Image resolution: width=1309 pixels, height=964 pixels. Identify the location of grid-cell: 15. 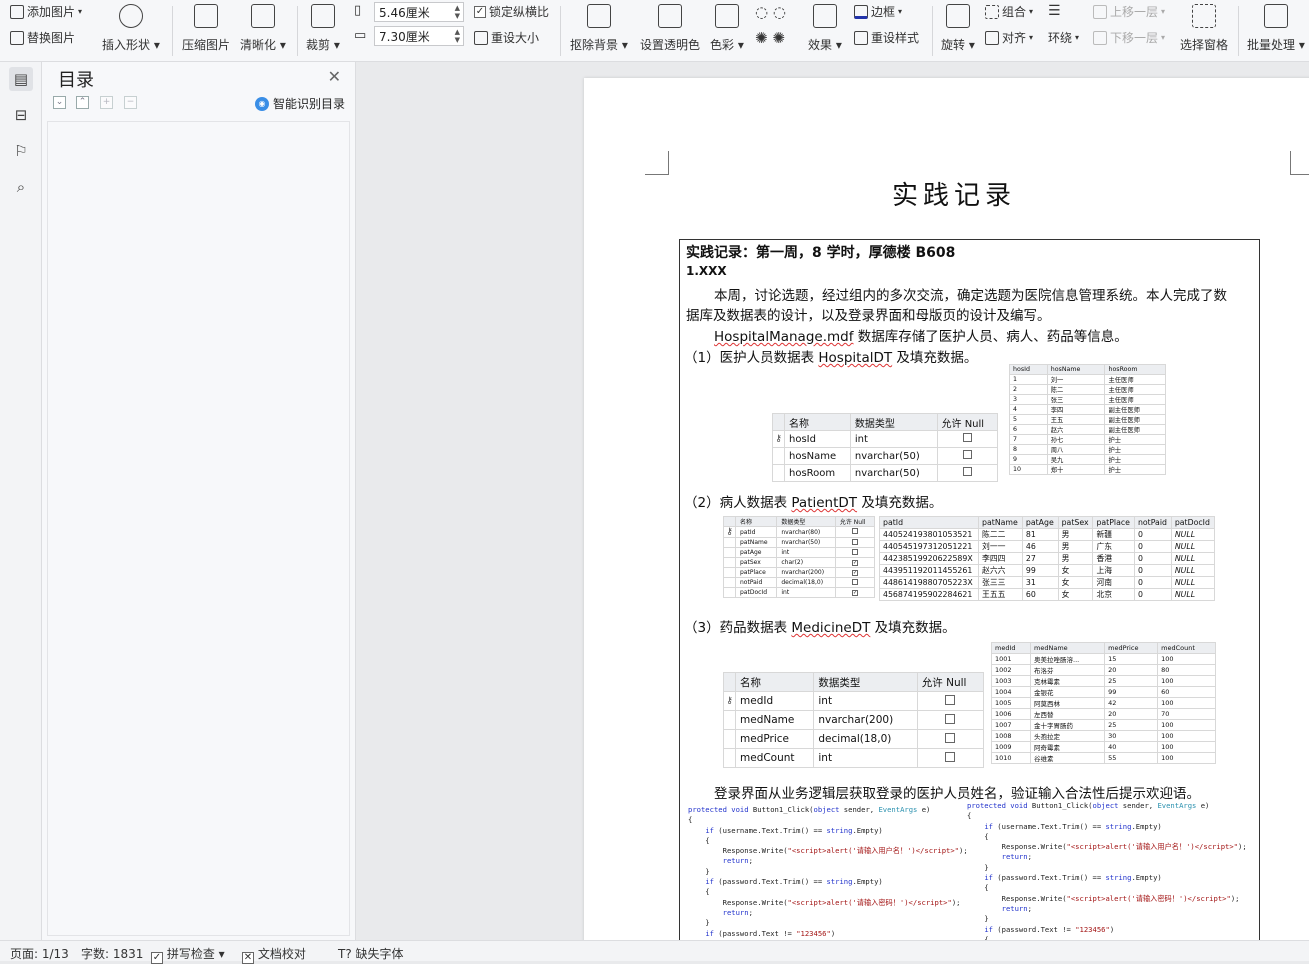
(1131, 658).